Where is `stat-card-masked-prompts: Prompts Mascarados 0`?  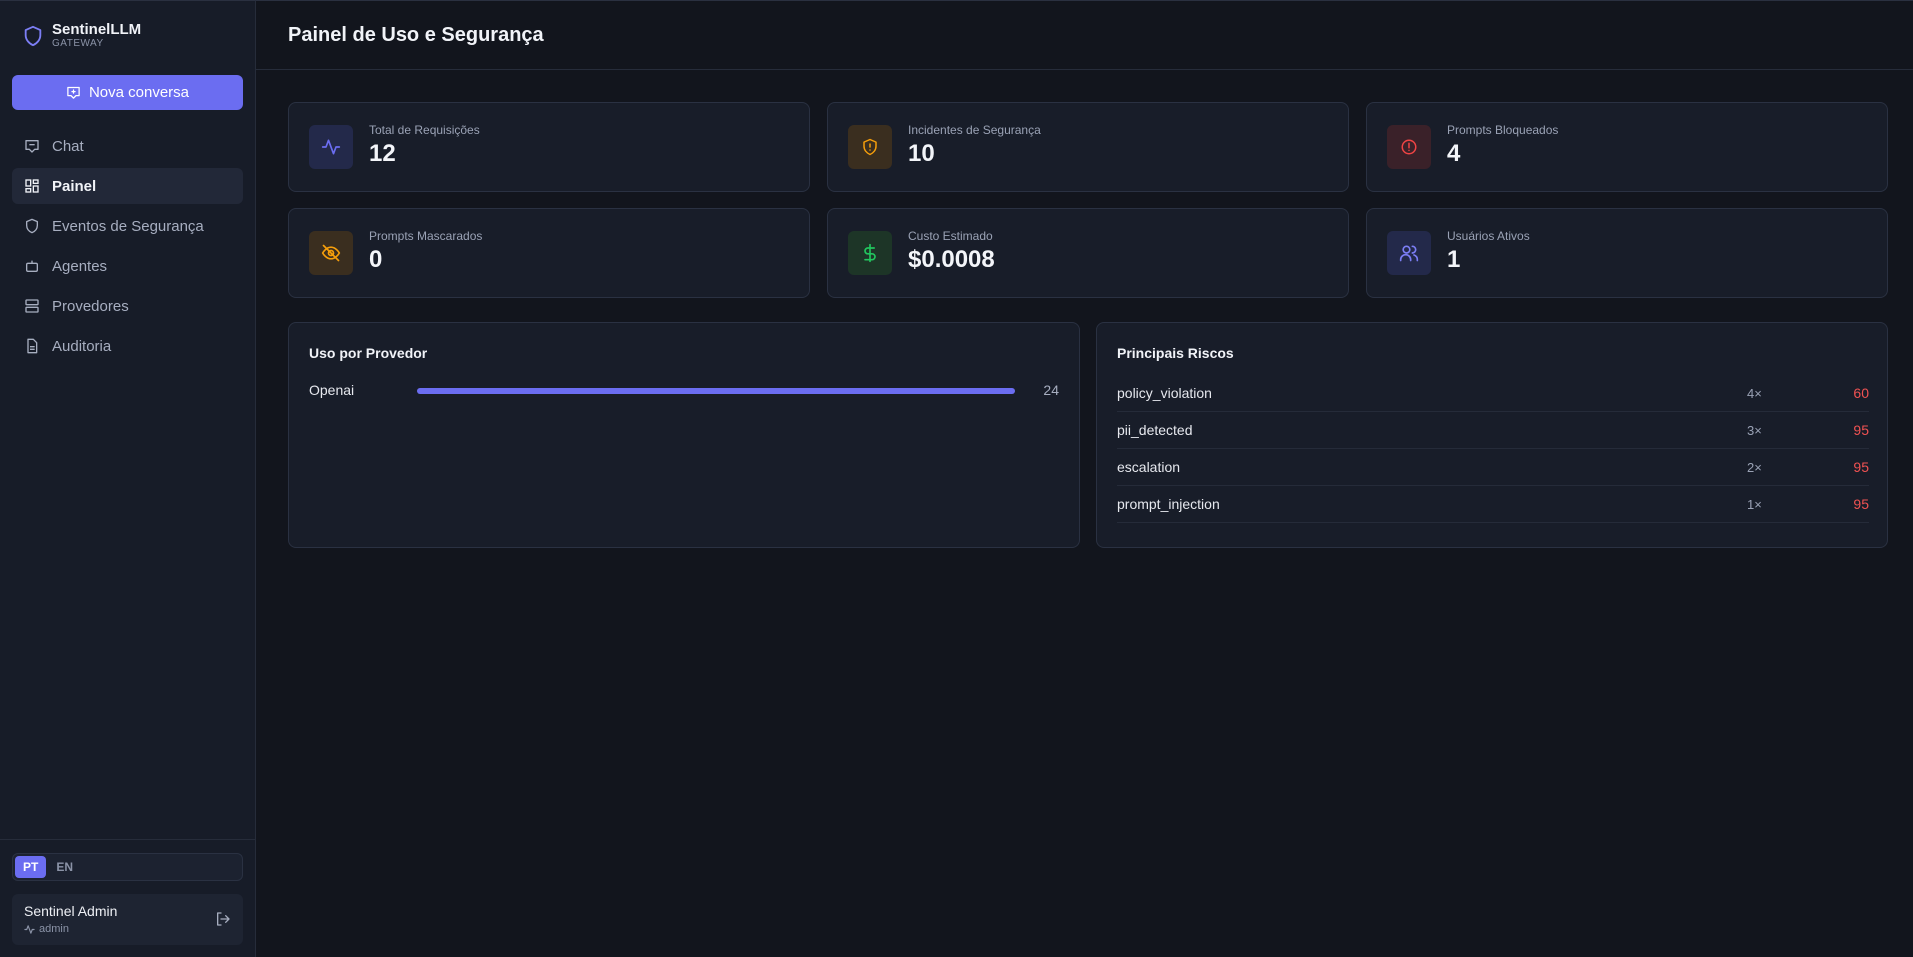
stat-card-masked-prompts: Prompts Mascarados 0 is located at coordinates (549, 253).